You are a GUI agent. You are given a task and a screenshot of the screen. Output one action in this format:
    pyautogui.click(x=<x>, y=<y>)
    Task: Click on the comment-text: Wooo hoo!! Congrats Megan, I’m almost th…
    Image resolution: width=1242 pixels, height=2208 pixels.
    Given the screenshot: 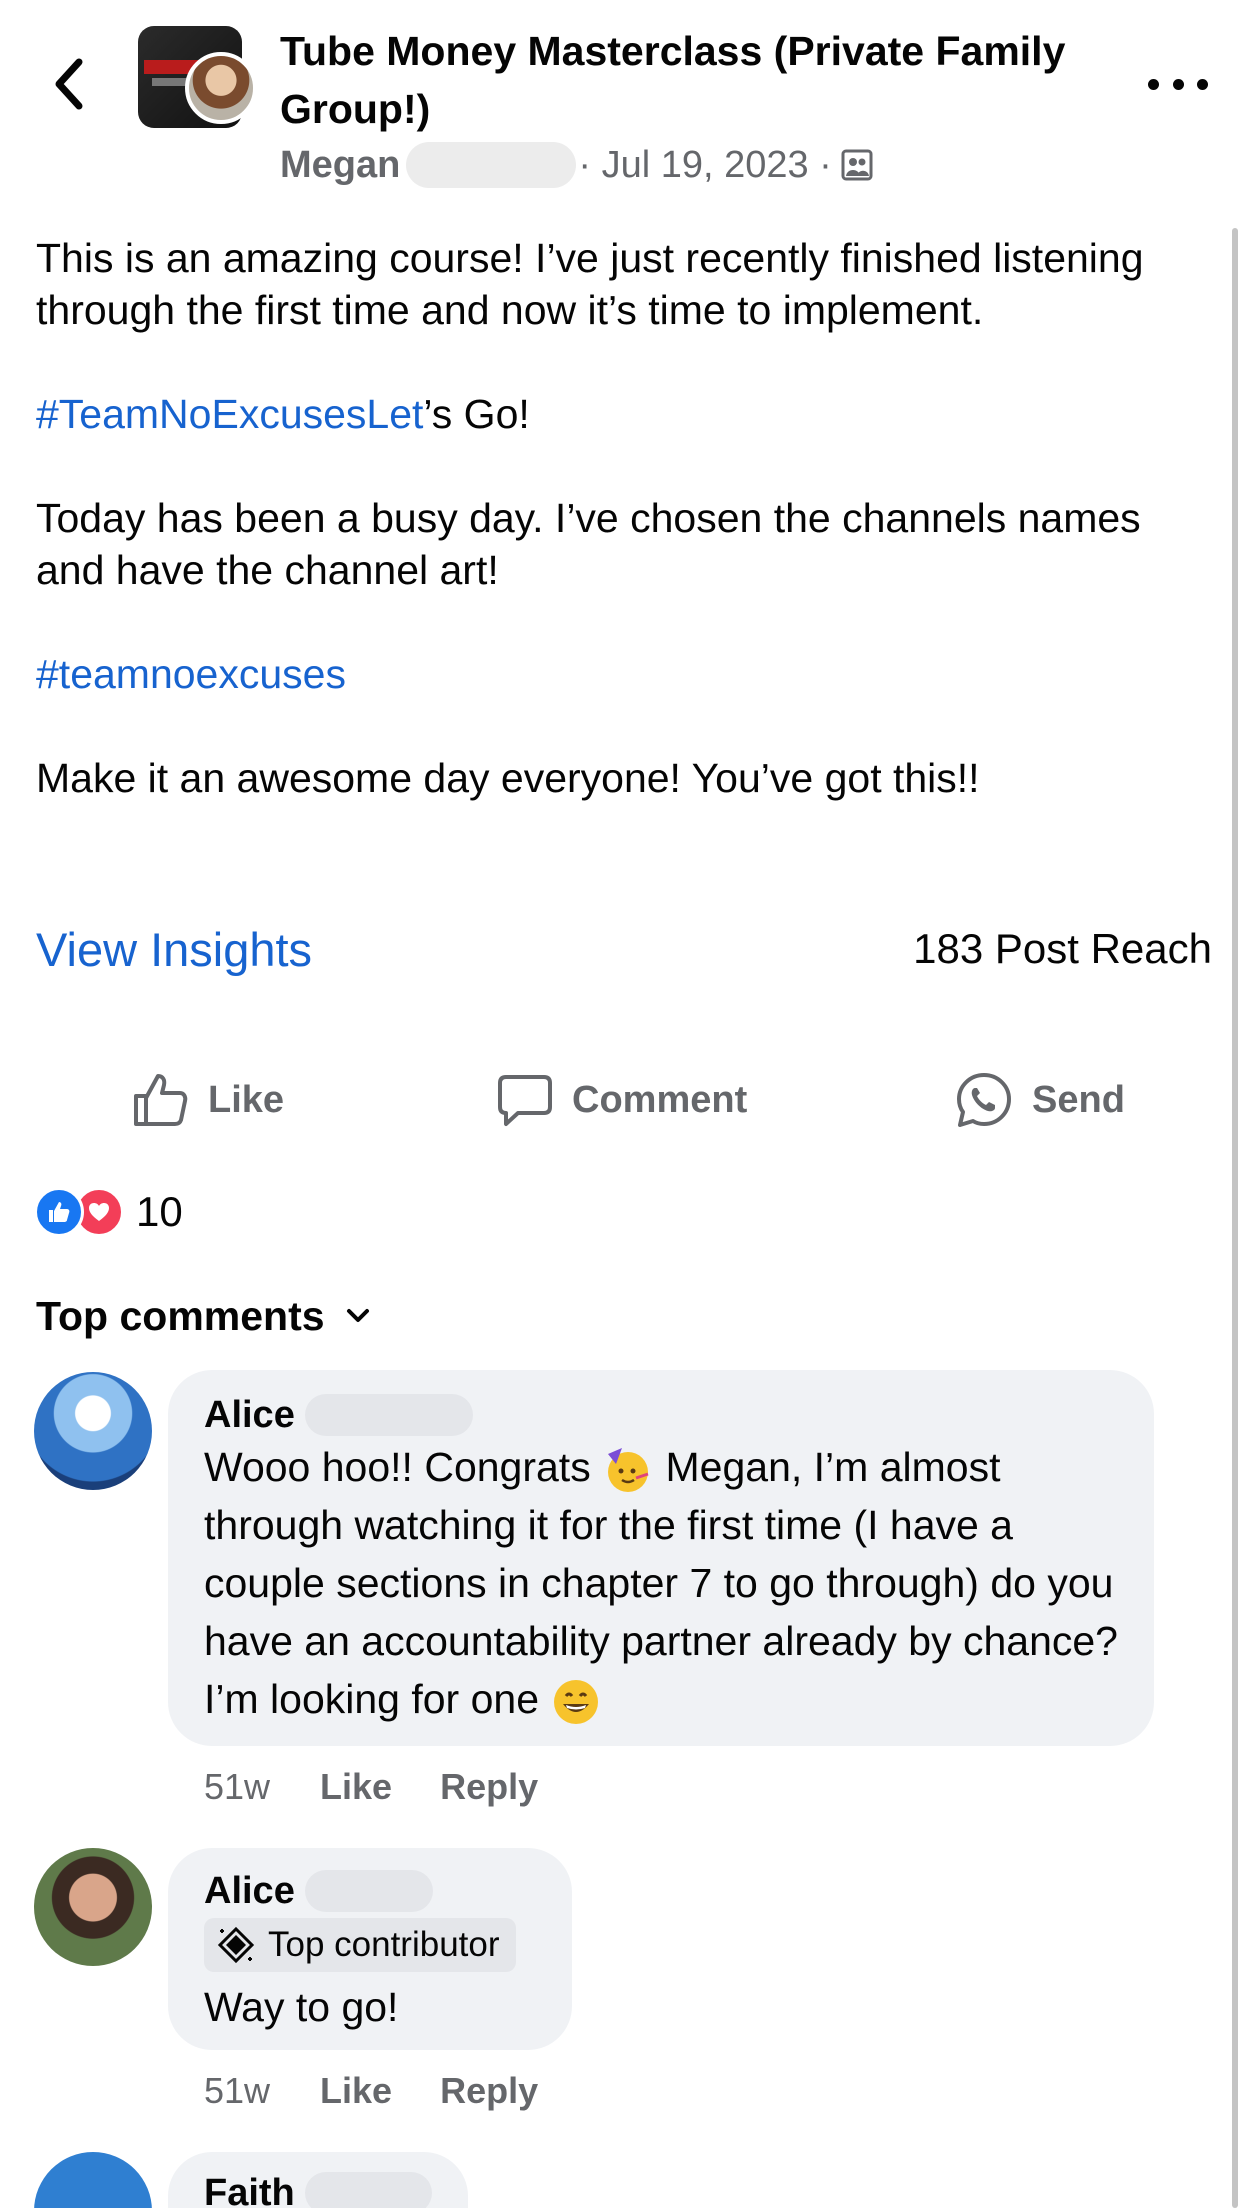 What is the action you would take?
    pyautogui.click(x=661, y=1583)
    